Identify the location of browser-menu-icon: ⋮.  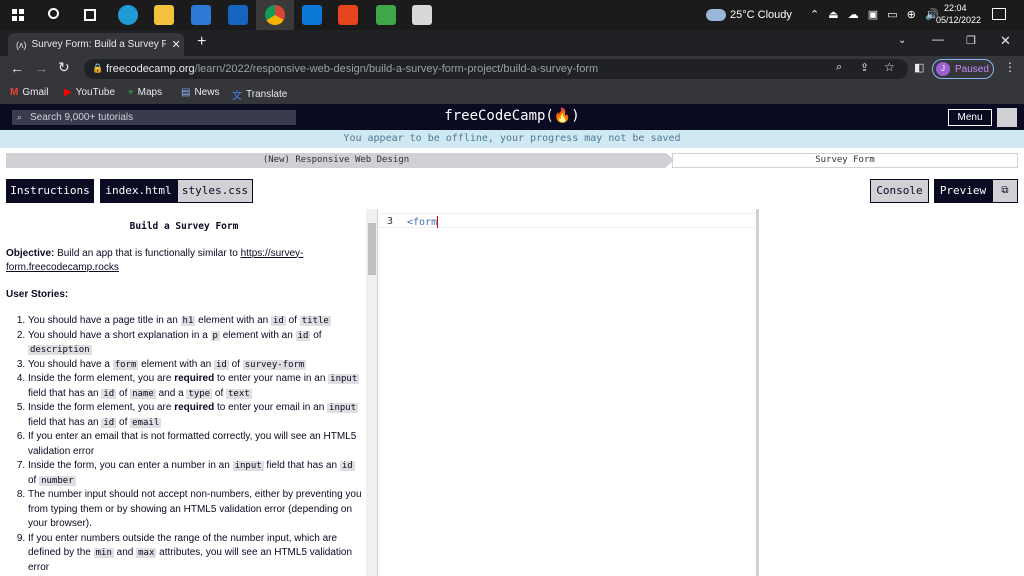
(1010, 67).